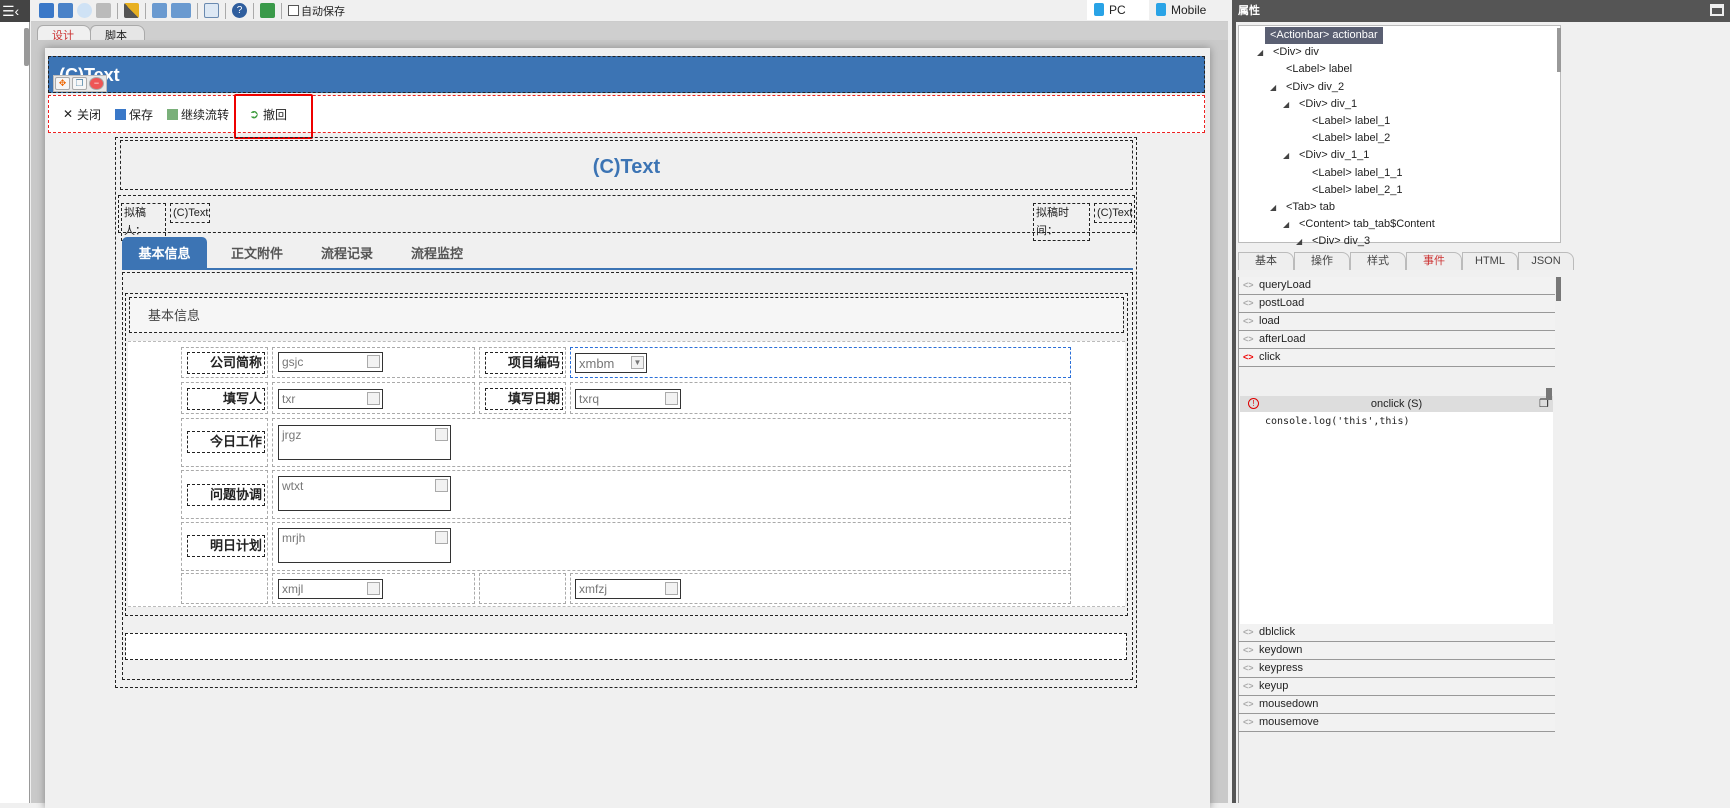  Describe the element at coordinates (117, 33) in the screenshot. I see `tab-script: 脚本` at that location.